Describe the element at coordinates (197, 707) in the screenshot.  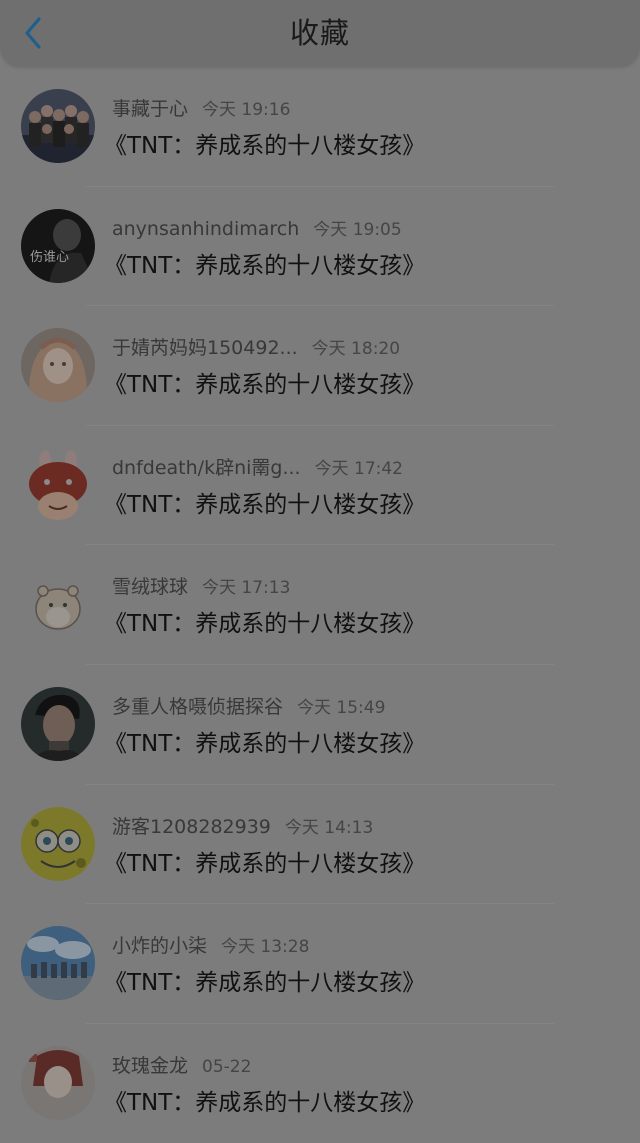
I see `username: 多重人格嗫侦据探谷` at that location.